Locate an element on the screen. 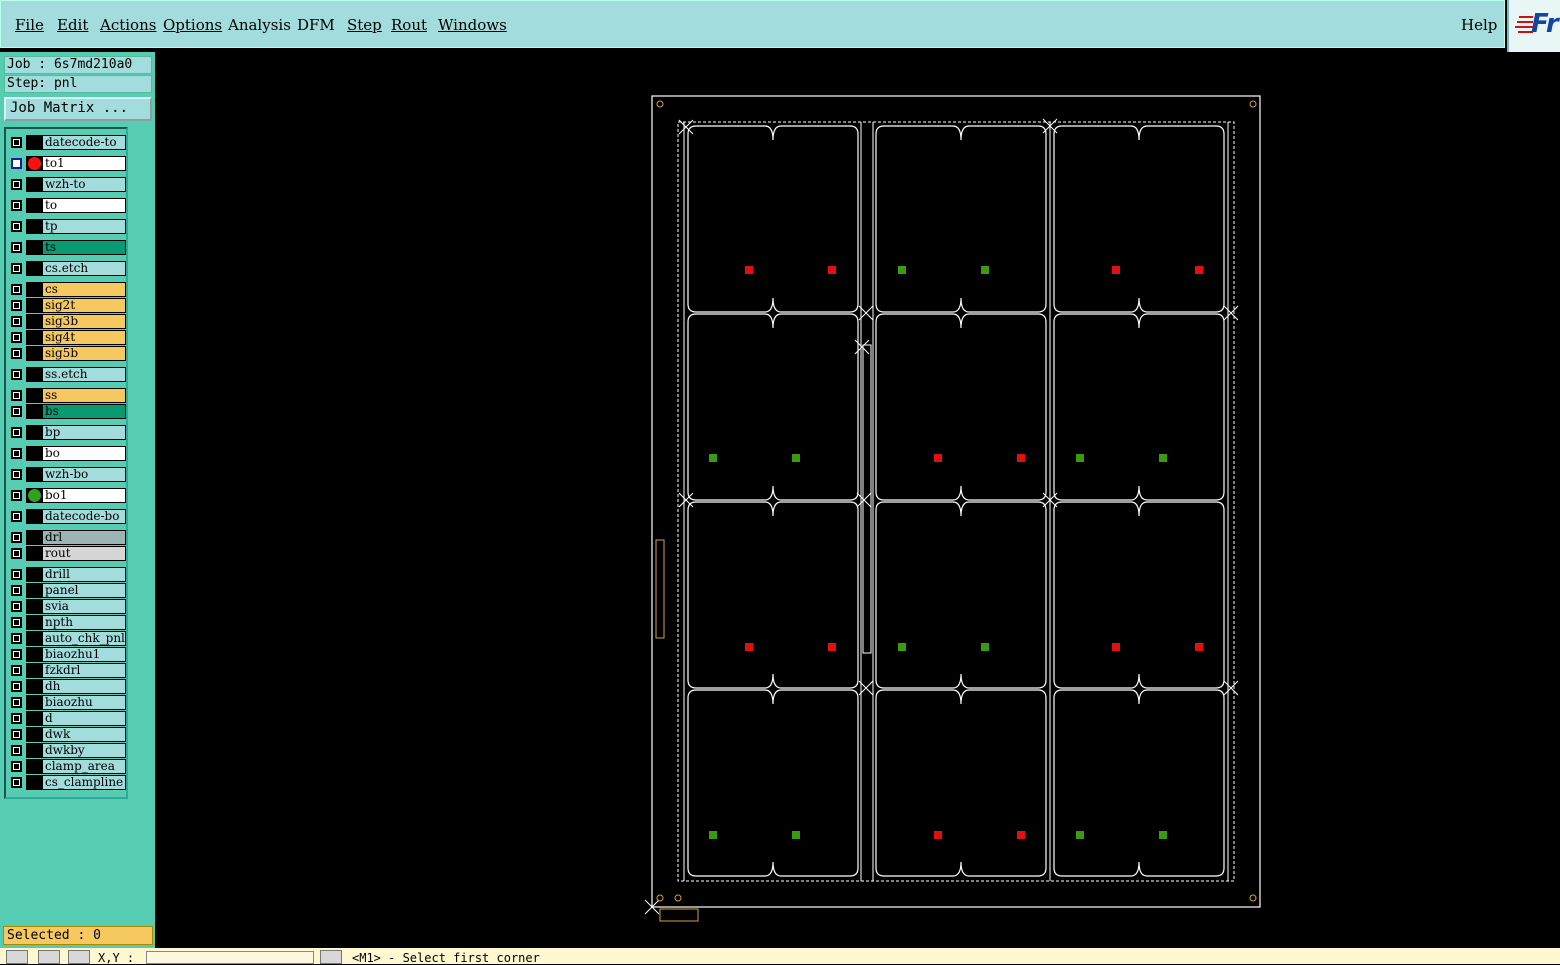  layer-name: dh is located at coordinates (84, 686).